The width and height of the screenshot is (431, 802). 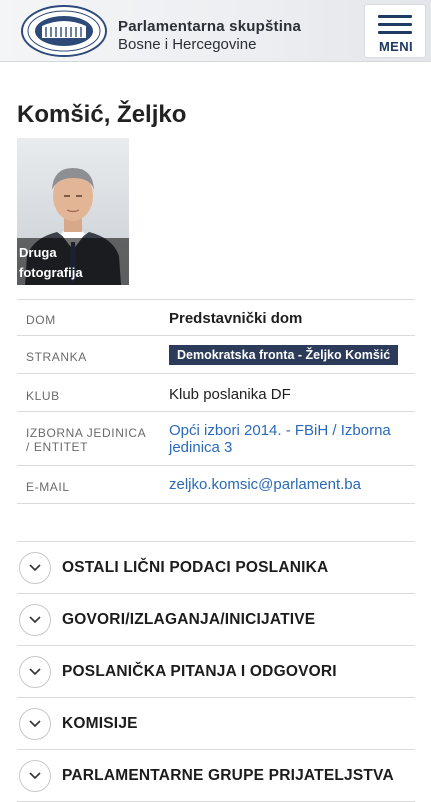 I want to click on accordion-govori: GOVORI/IZLAGANJA/INICIJATIVE, so click(x=216, y=620).